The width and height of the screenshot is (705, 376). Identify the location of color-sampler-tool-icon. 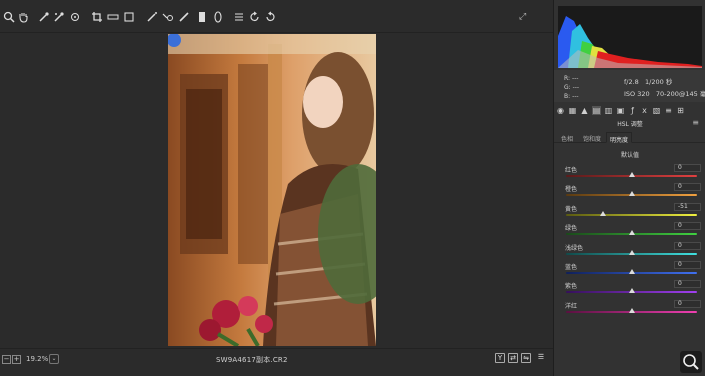
(59, 17).